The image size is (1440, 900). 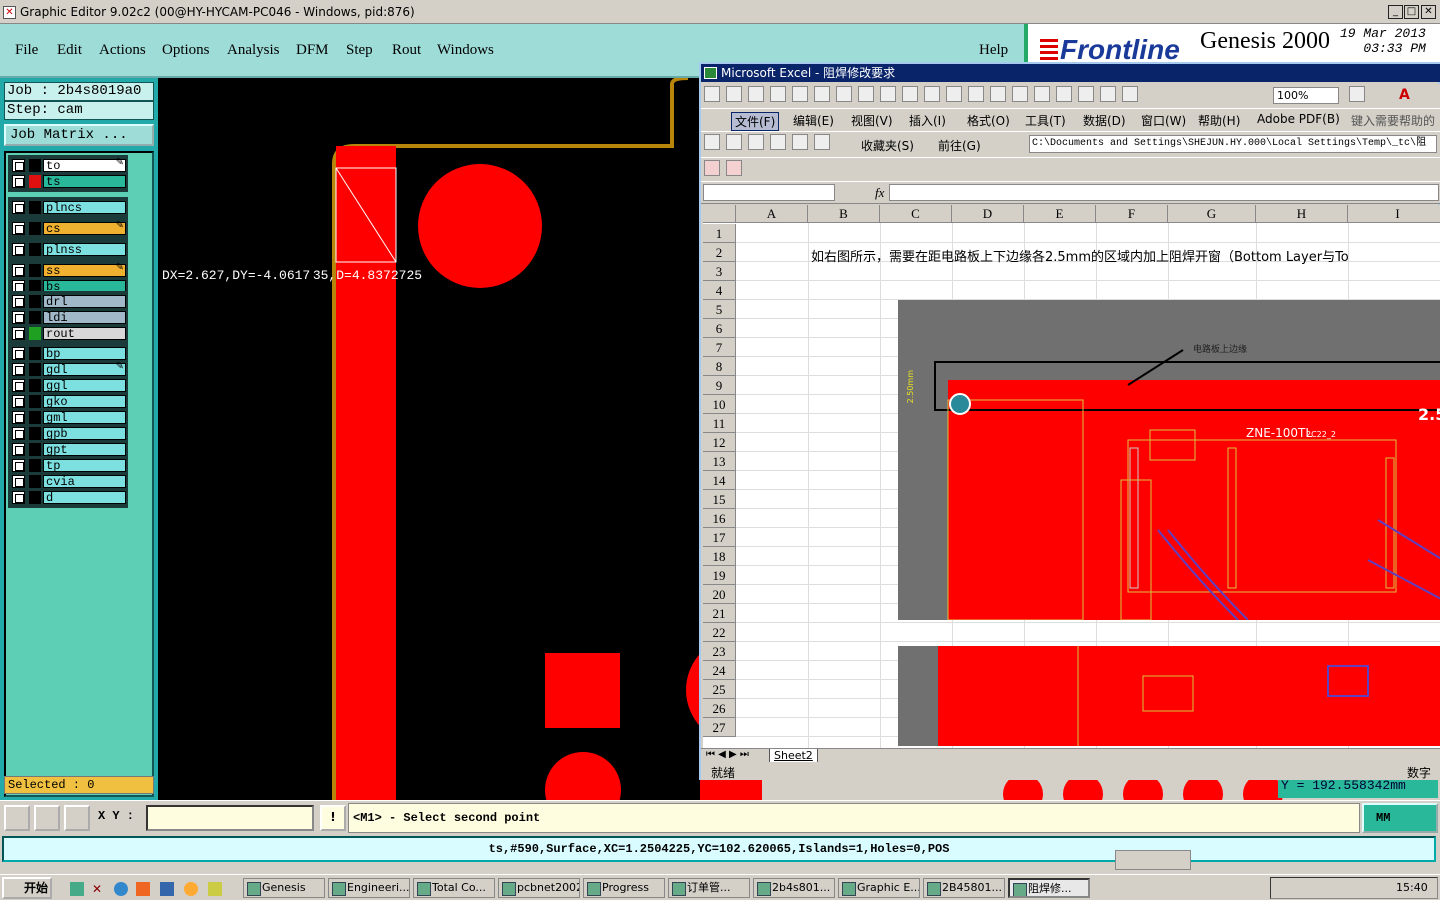 What do you see at coordinates (1108, 94) in the screenshot?
I see `chart-icon` at bounding box center [1108, 94].